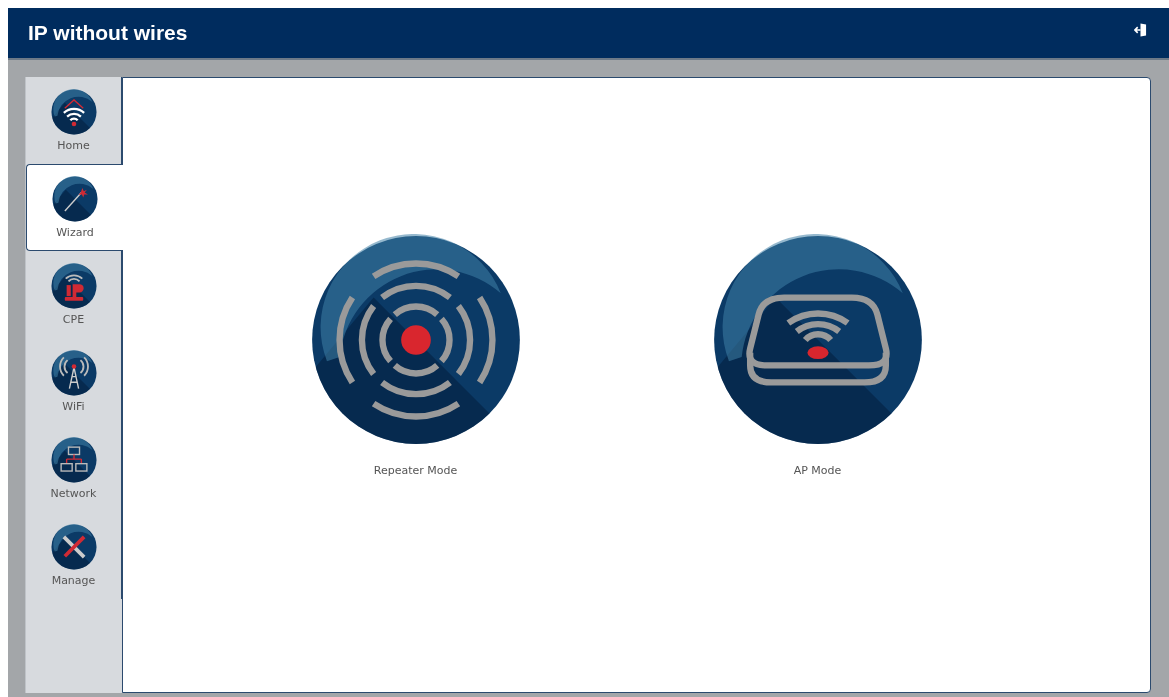 This screenshot has width=1169, height=697. Describe the element at coordinates (1140, 30) in the screenshot. I see `logout-icon` at that location.